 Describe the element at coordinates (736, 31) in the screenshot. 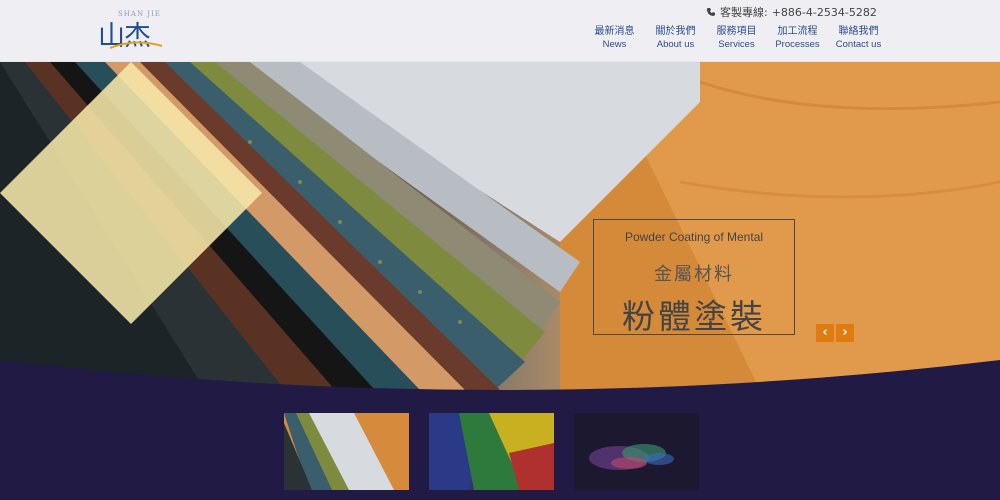

I see `nav-services-zh: 服務項目` at that location.